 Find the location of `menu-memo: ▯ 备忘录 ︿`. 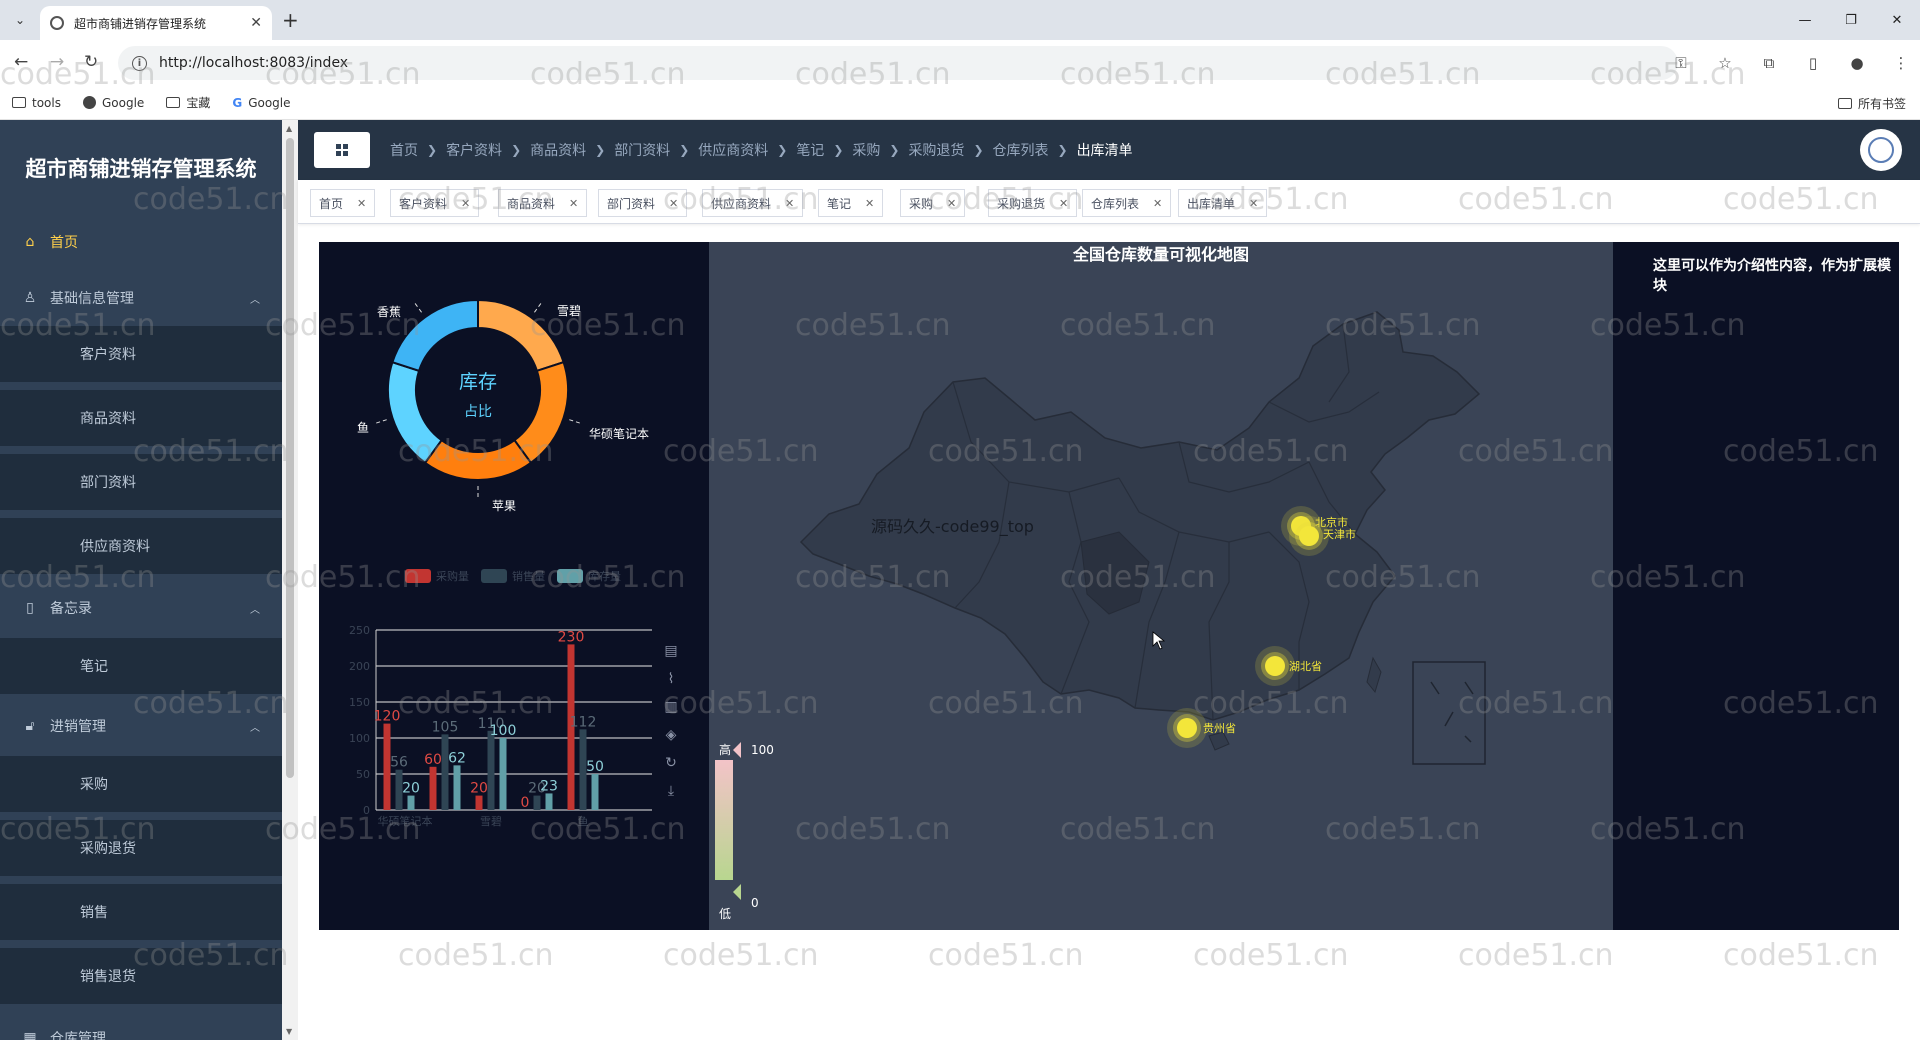

menu-memo: ▯ 备忘录 ︿ is located at coordinates (141, 608).